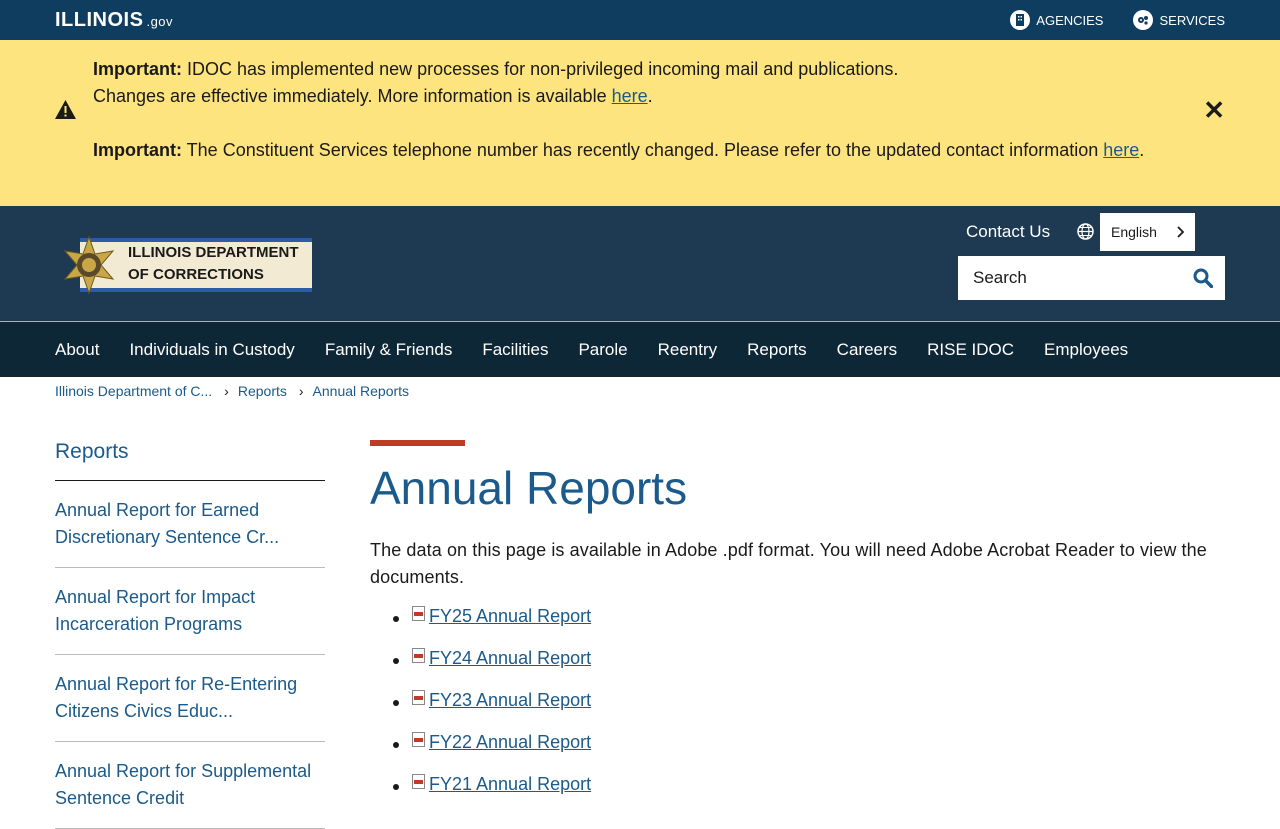 The height and width of the screenshot is (829, 1280). I want to click on nav-rise-idoc: RISE IDOC, so click(970, 350).